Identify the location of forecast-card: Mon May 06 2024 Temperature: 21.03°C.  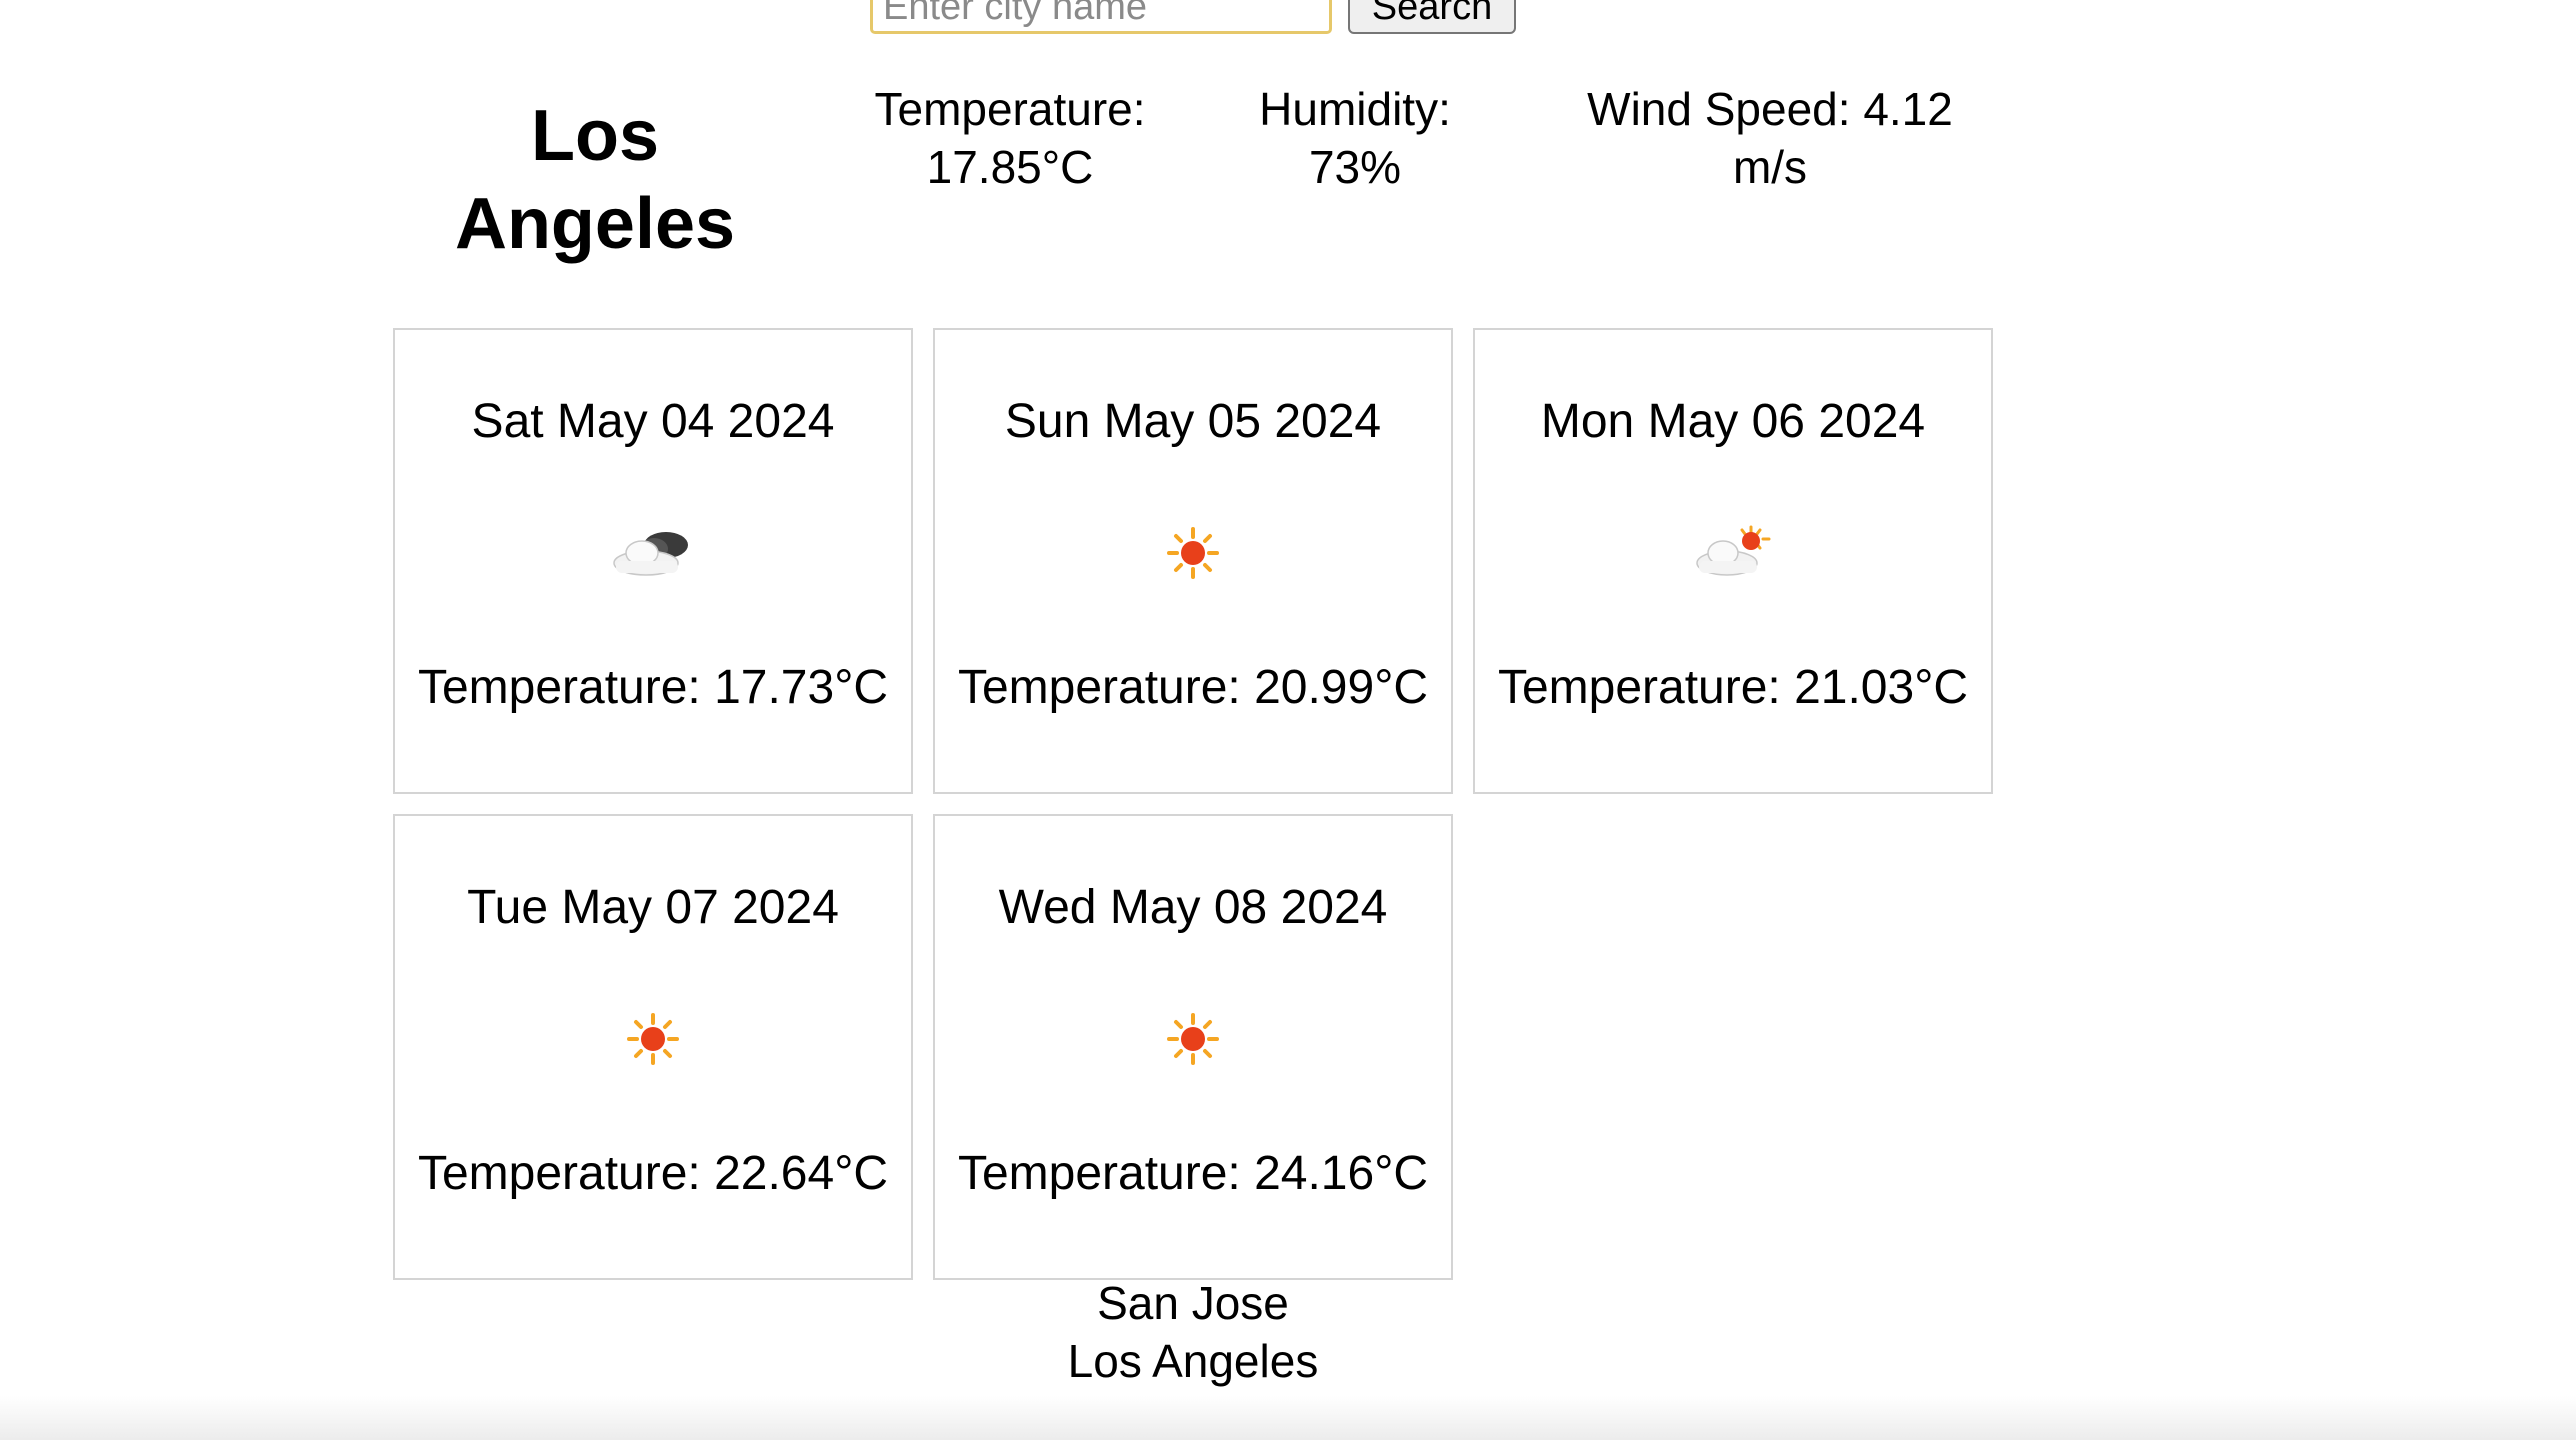
(1733, 561).